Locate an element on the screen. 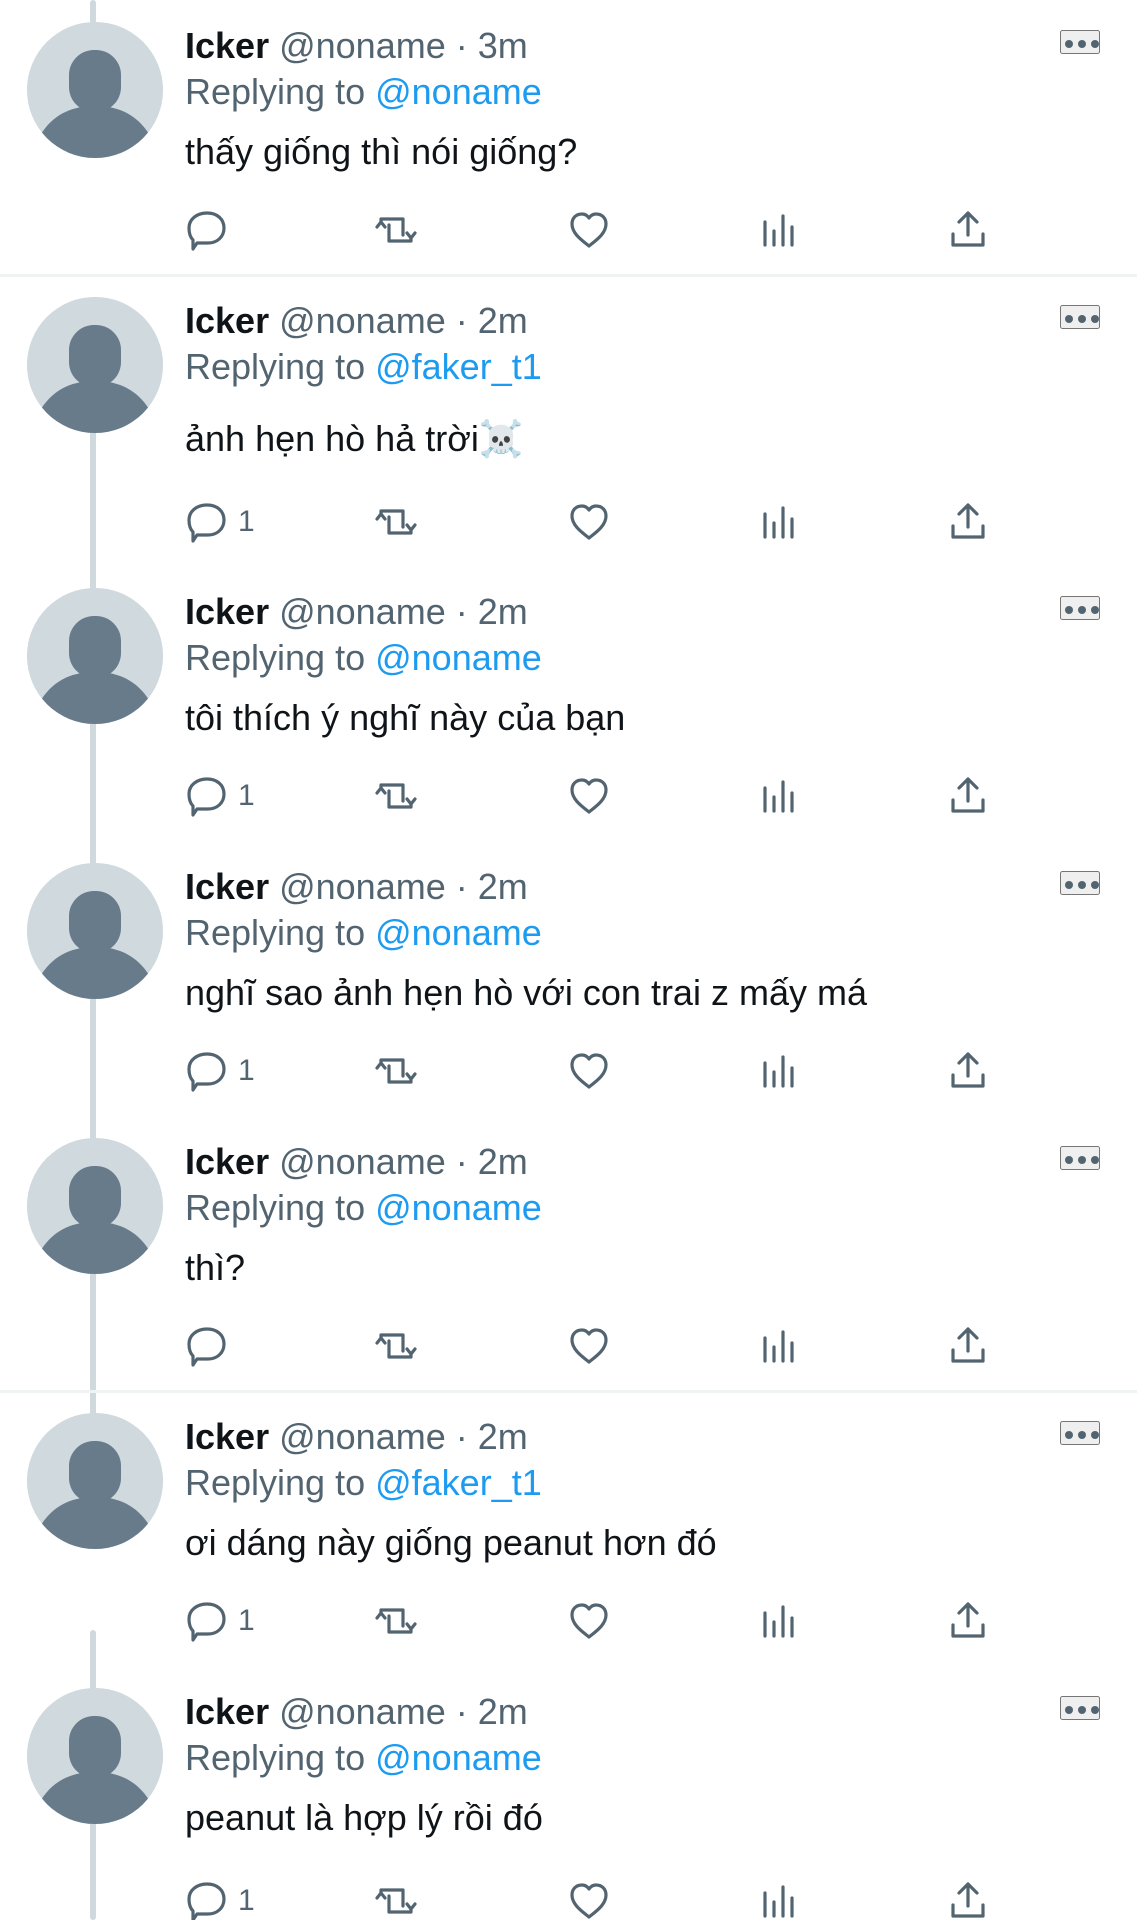 The image size is (1137, 1920). replying-to-line: Replying to @noname is located at coordinates (363, 92).